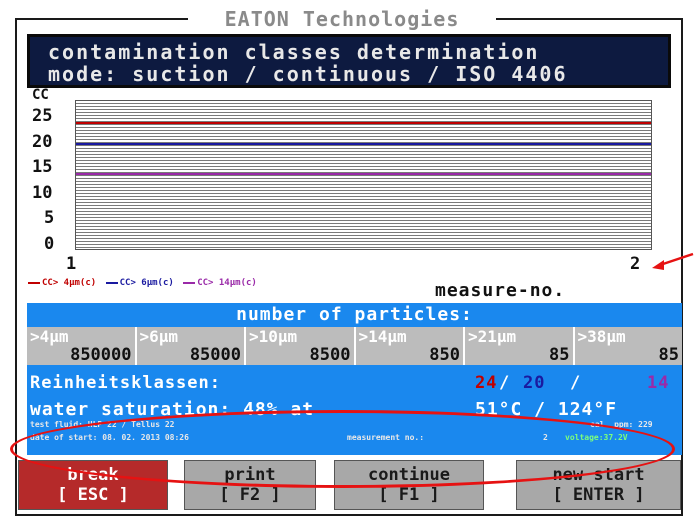 The width and height of the screenshot is (694, 526). What do you see at coordinates (576, 383) in the screenshot?
I see `class-sep-2: /` at bounding box center [576, 383].